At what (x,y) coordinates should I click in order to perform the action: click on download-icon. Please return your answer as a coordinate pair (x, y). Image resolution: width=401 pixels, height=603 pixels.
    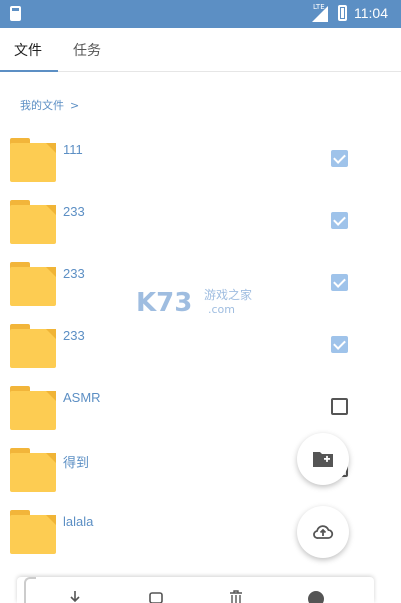
    Looking at the image, I should click on (75, 596).